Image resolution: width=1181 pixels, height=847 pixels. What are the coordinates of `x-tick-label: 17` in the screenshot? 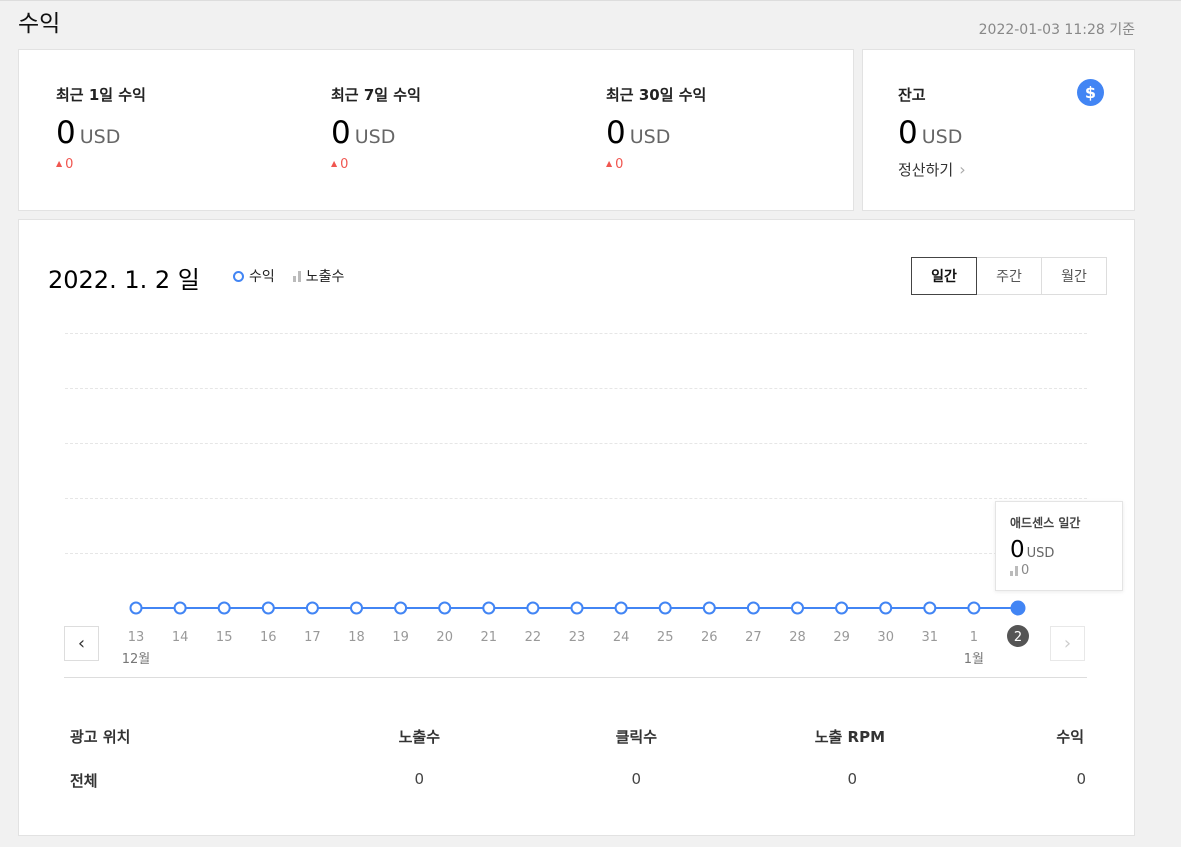 It's located at (312, 637).